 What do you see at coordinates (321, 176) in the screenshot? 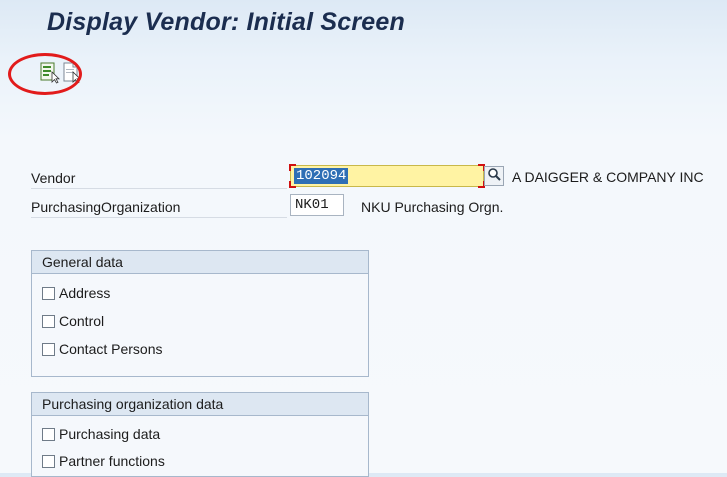
I see `vendor-input-value: 102094` at bounding box center [321, 176].